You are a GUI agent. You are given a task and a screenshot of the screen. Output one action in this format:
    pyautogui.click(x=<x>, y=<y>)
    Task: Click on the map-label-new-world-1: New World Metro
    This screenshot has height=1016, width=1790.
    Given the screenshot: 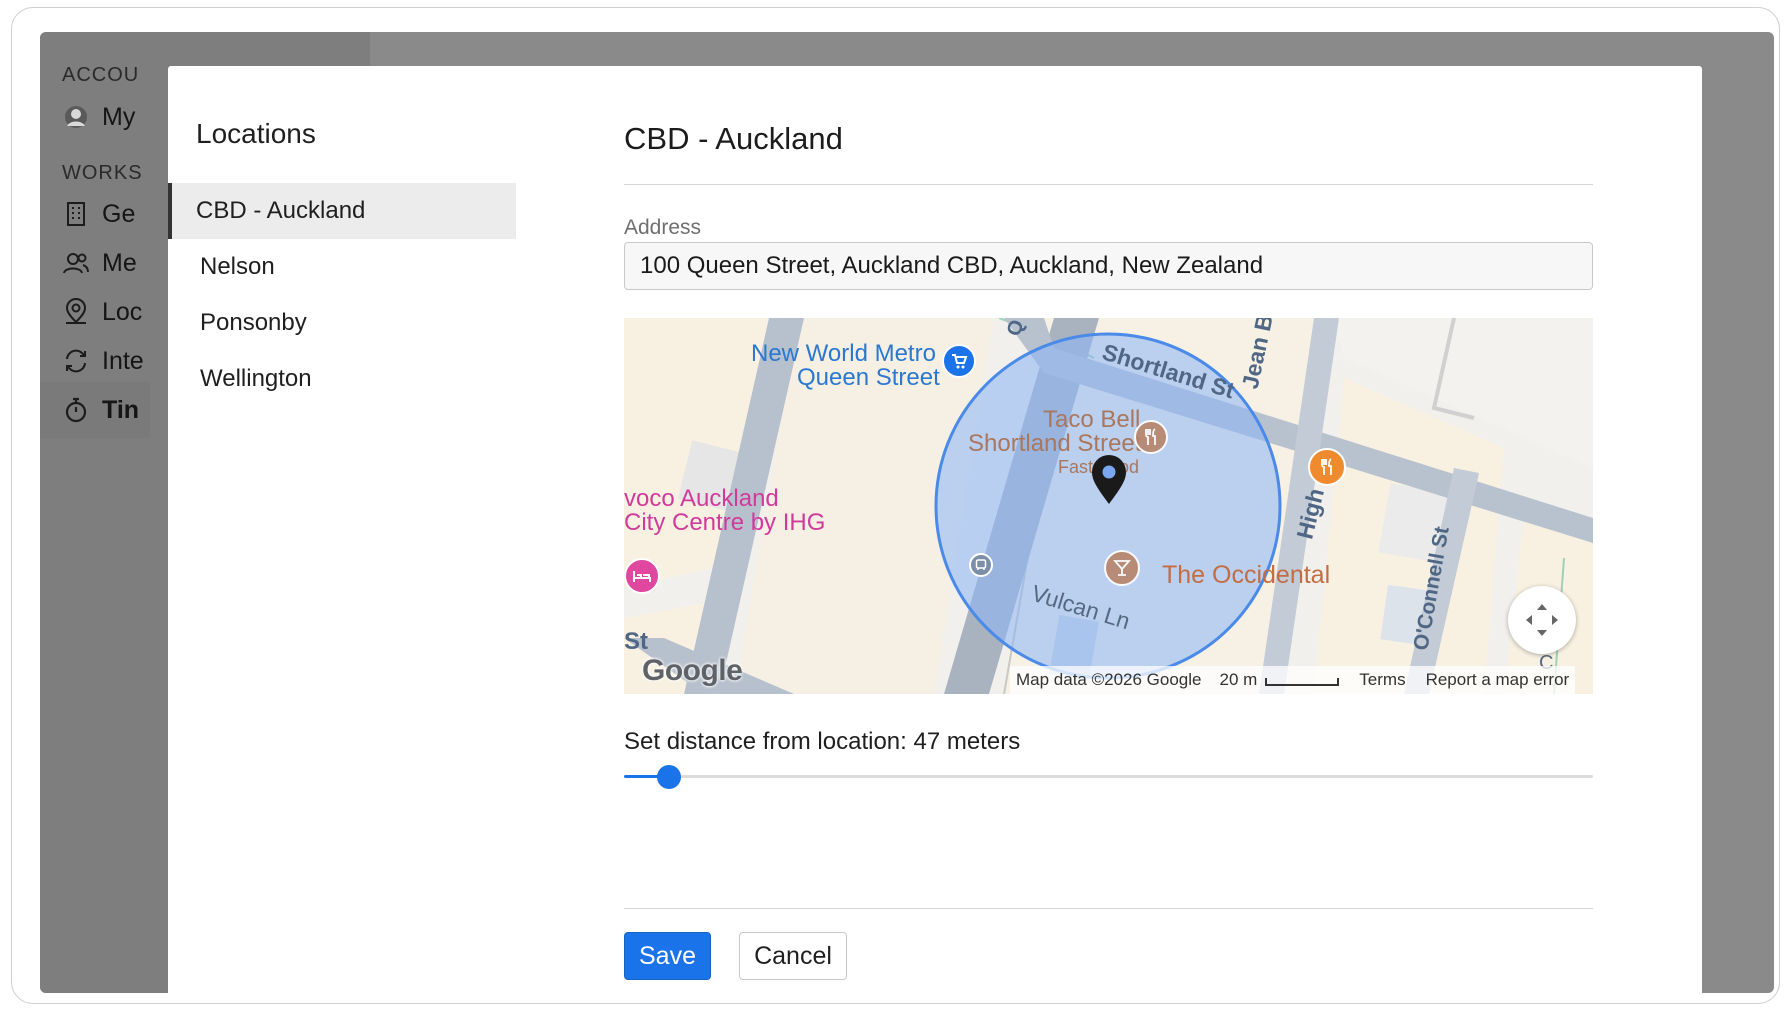 What is the action you would take?
    pyautogui.click(x=843, y=353)
    